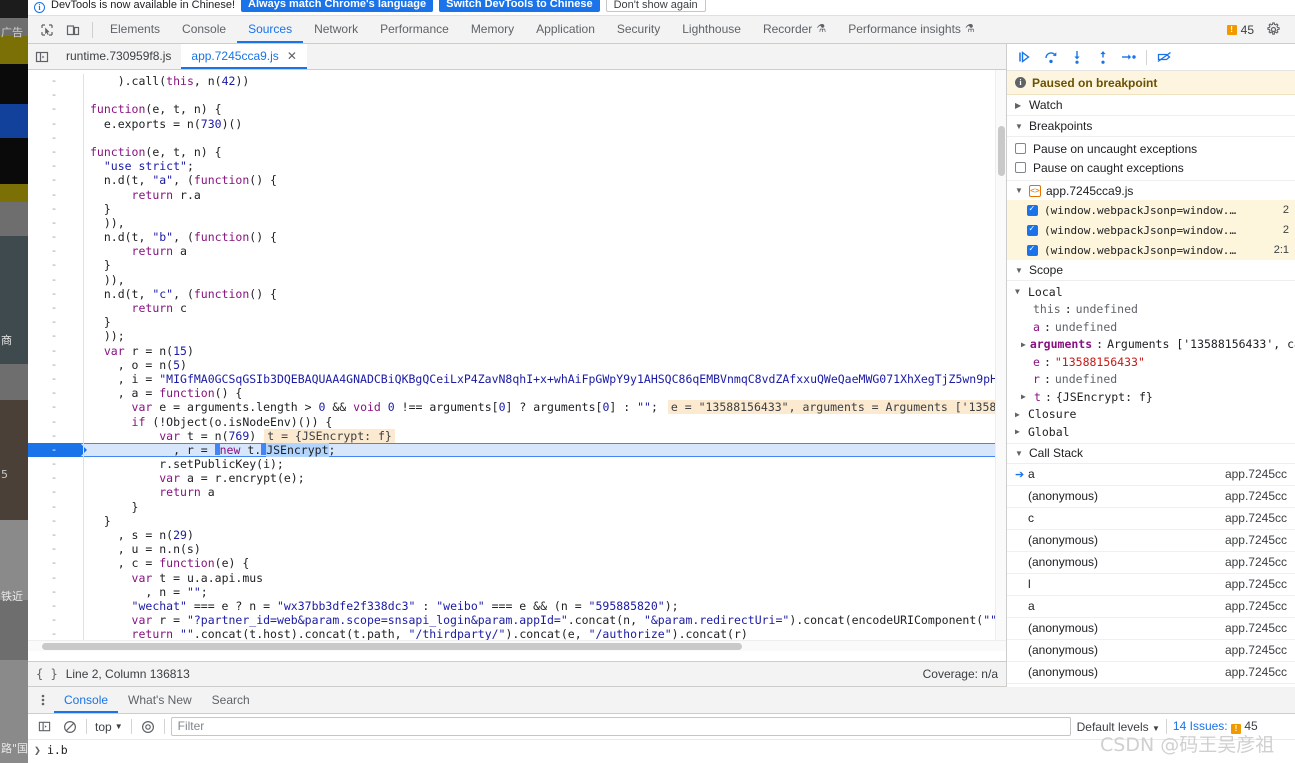 The width and height of the screenshot is (1295, 763). What do you see at coordinates (1151, 292) in the screenshot?
I see `scope-group-local: ▼ Local` at bounding box center [1151, 292].